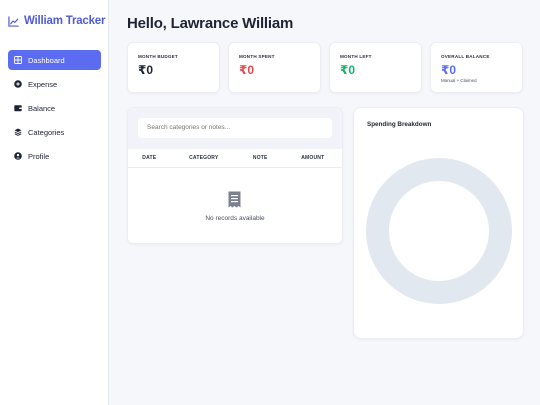 This screenshot has height=405, width=540. What do you see at coordinates (235, 218) in the screenshot?
I see `empty-state-text: No records available` at bounding box center [235, 218].